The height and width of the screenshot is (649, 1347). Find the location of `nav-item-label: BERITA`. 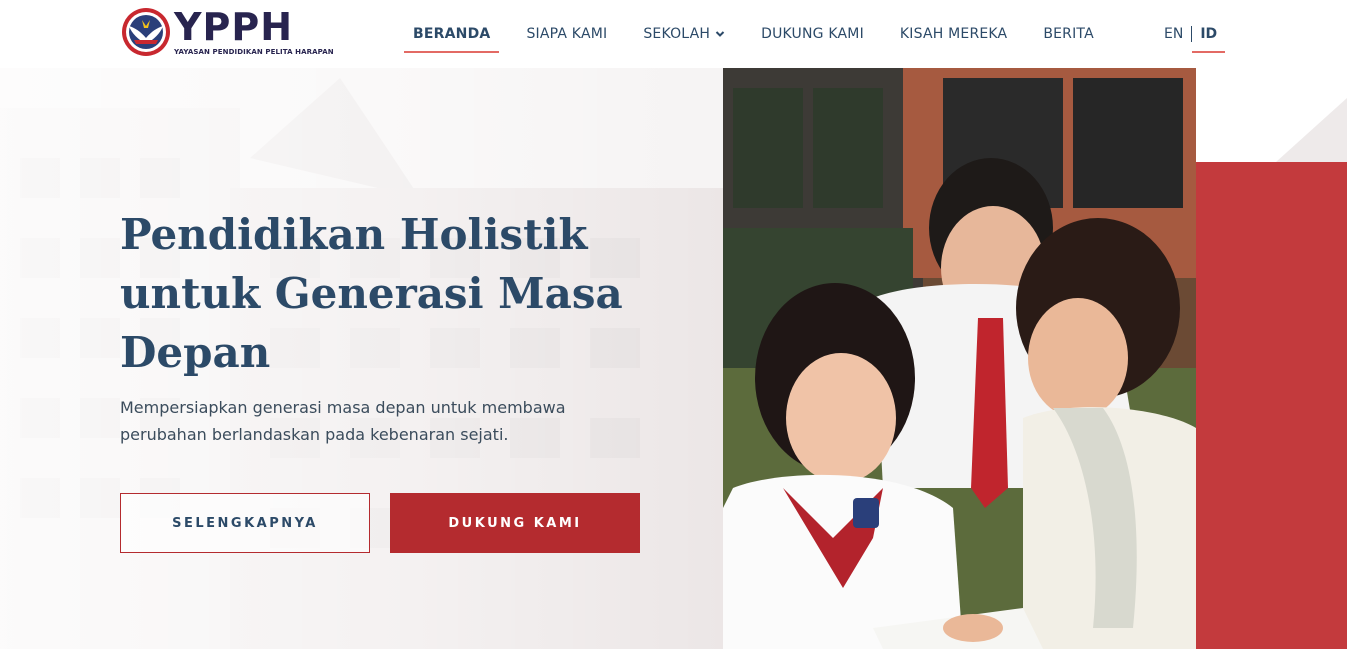

nav-item-label: BERITA is located at coordinates (1068, 34).